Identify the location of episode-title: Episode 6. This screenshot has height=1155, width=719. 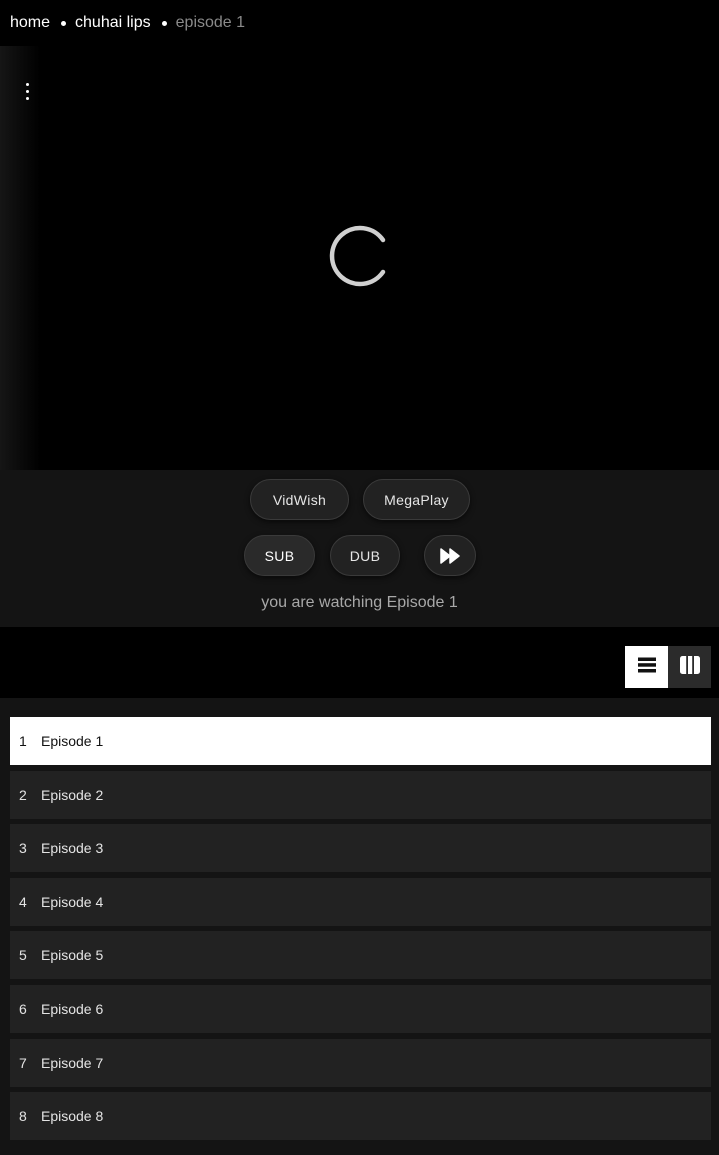
(72, 1008).